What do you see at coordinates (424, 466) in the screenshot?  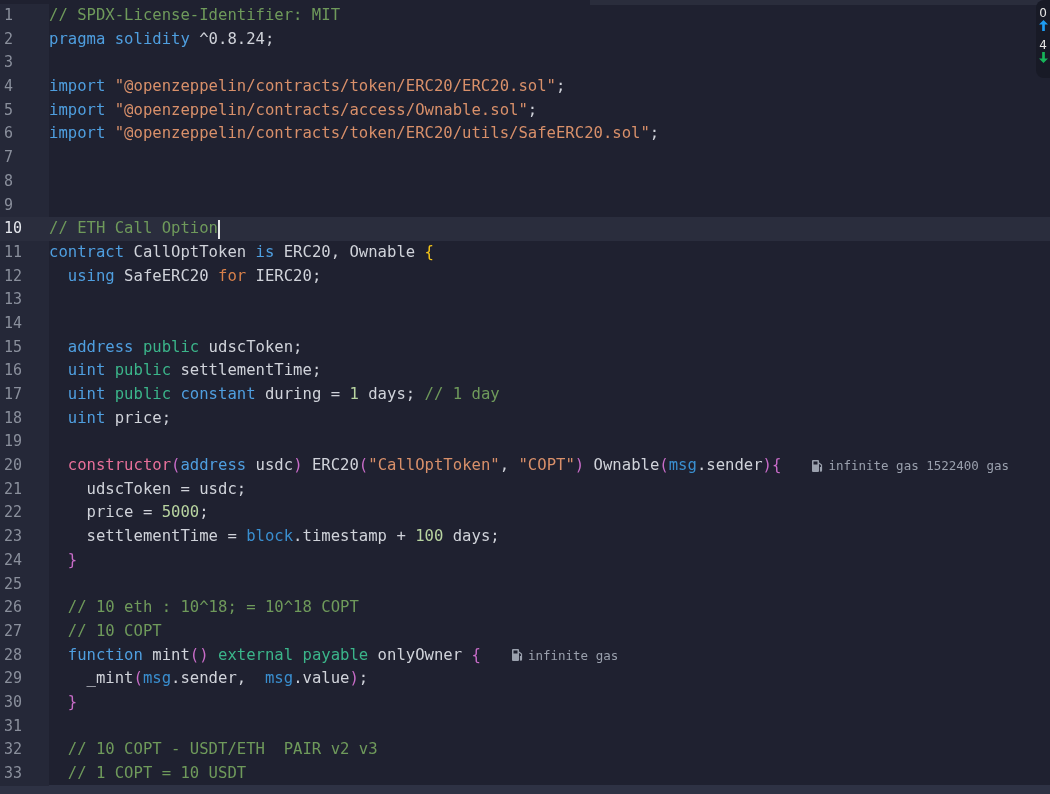 I see `code-line: constructor(address usdc) ERC20("CallOptToken", "COPT") Ownable(msg.sender){` at bounding box center [424, 466].